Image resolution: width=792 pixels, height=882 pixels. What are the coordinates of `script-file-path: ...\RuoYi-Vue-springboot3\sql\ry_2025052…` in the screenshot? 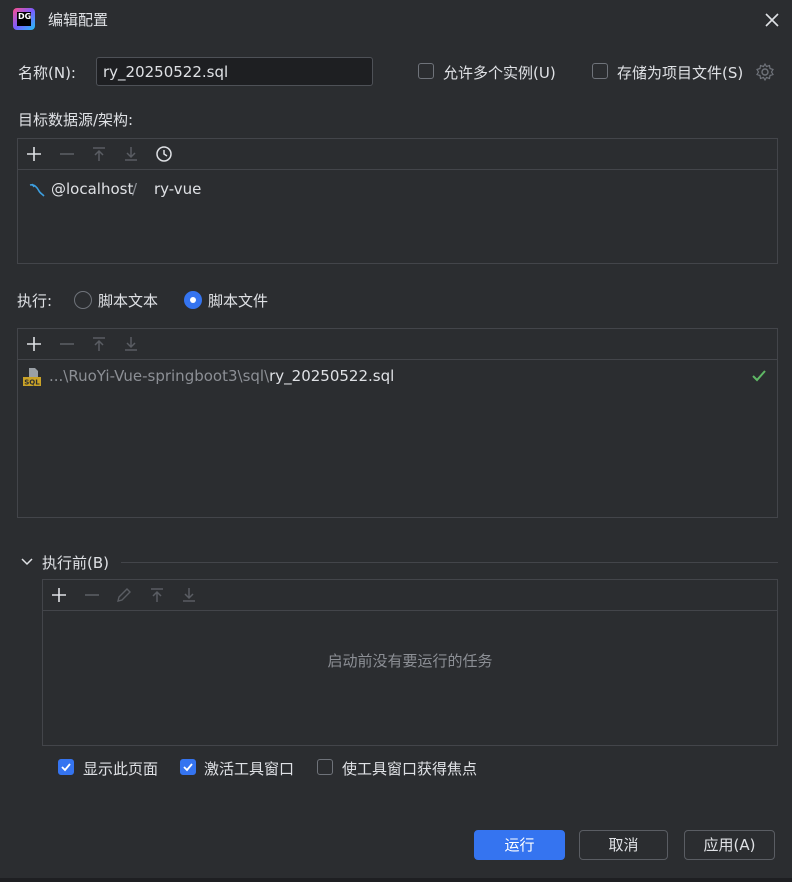 It's located at (221, 376).